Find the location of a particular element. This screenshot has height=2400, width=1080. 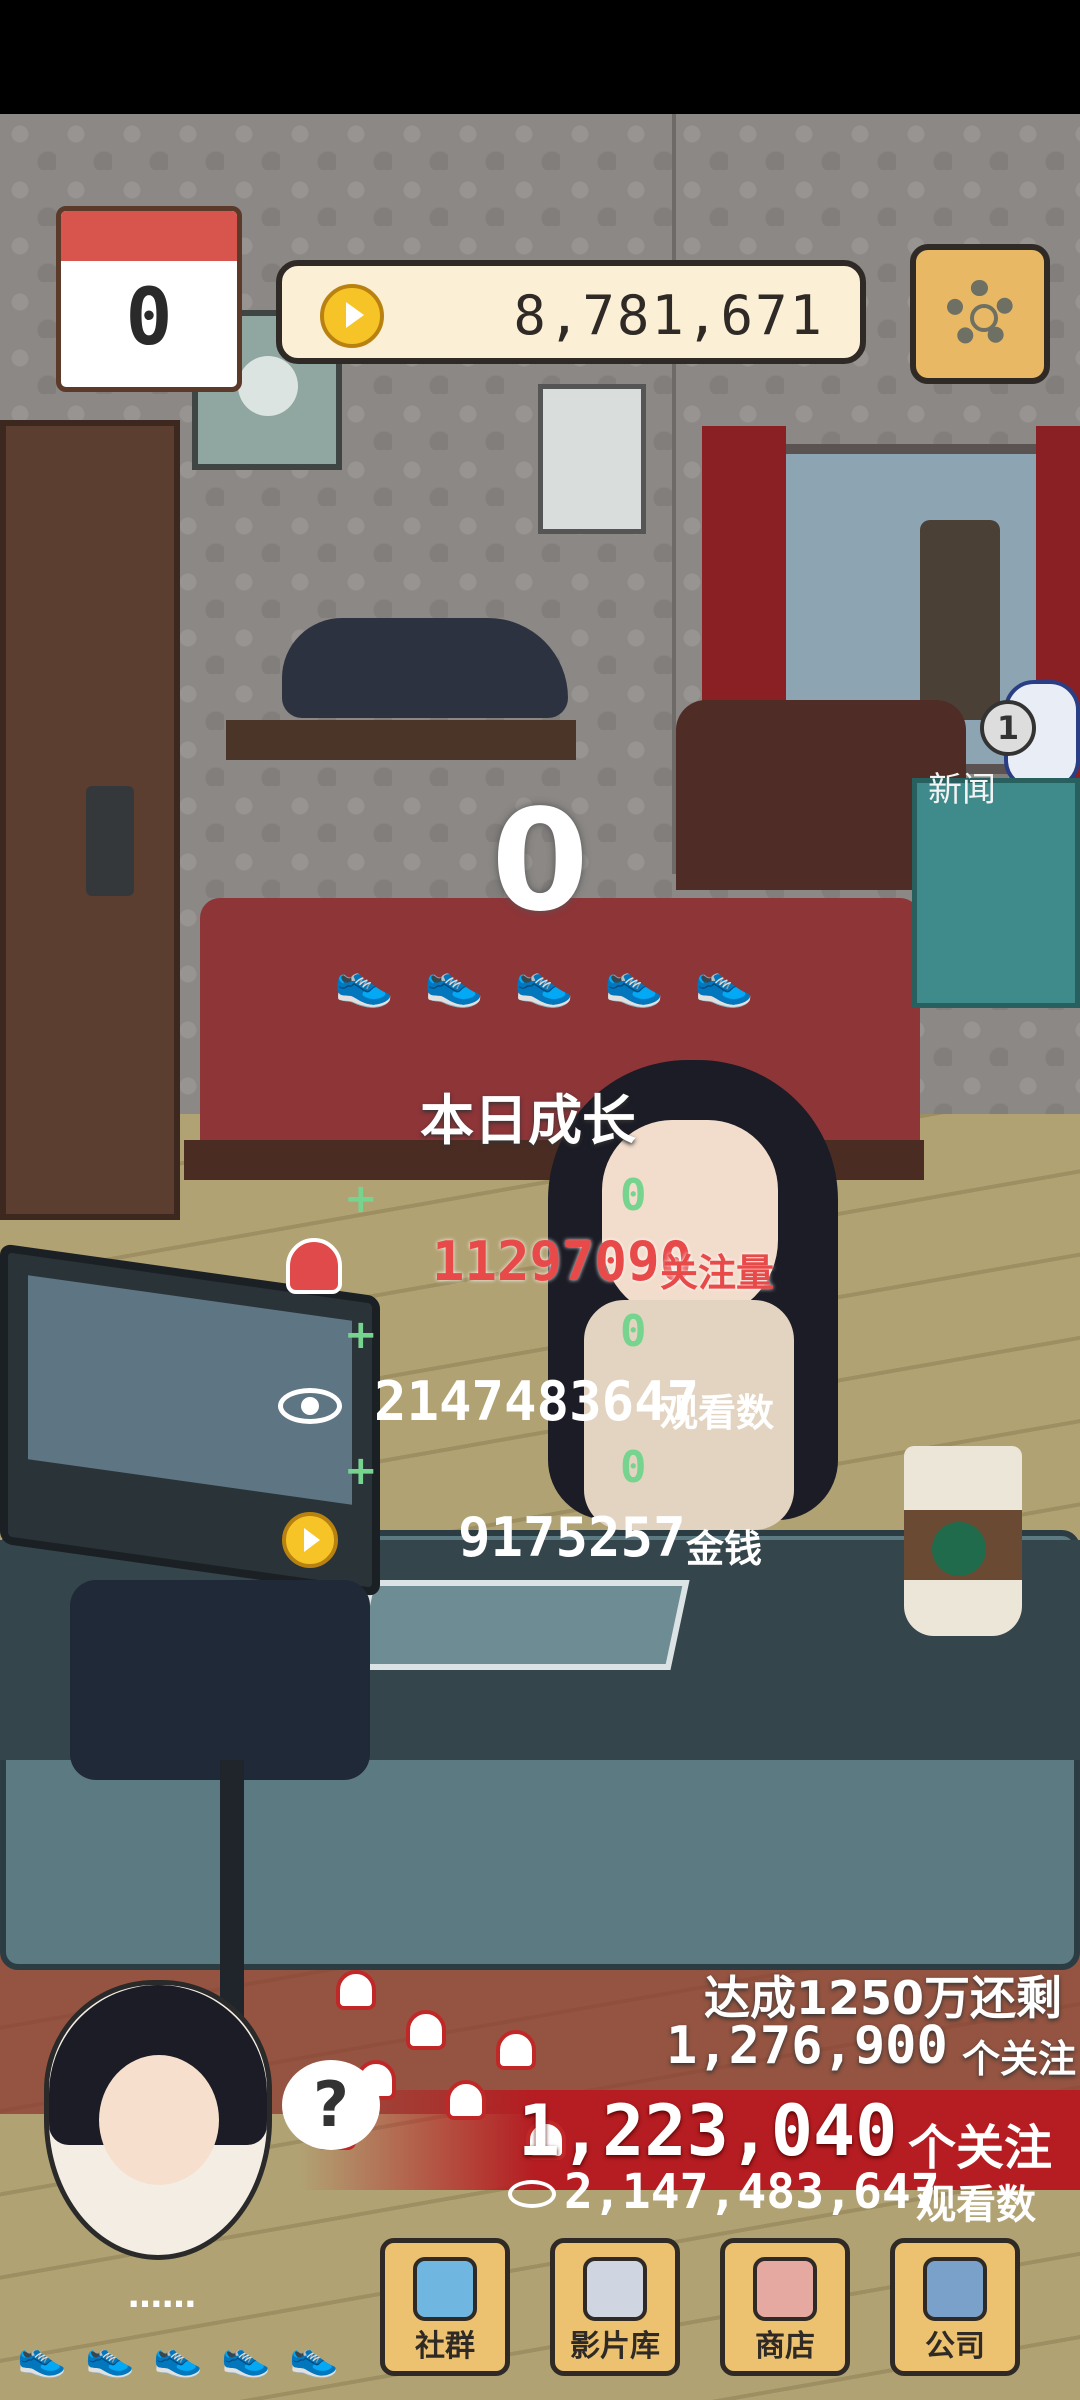

wall-shelf is located at coordinates (401, 740).